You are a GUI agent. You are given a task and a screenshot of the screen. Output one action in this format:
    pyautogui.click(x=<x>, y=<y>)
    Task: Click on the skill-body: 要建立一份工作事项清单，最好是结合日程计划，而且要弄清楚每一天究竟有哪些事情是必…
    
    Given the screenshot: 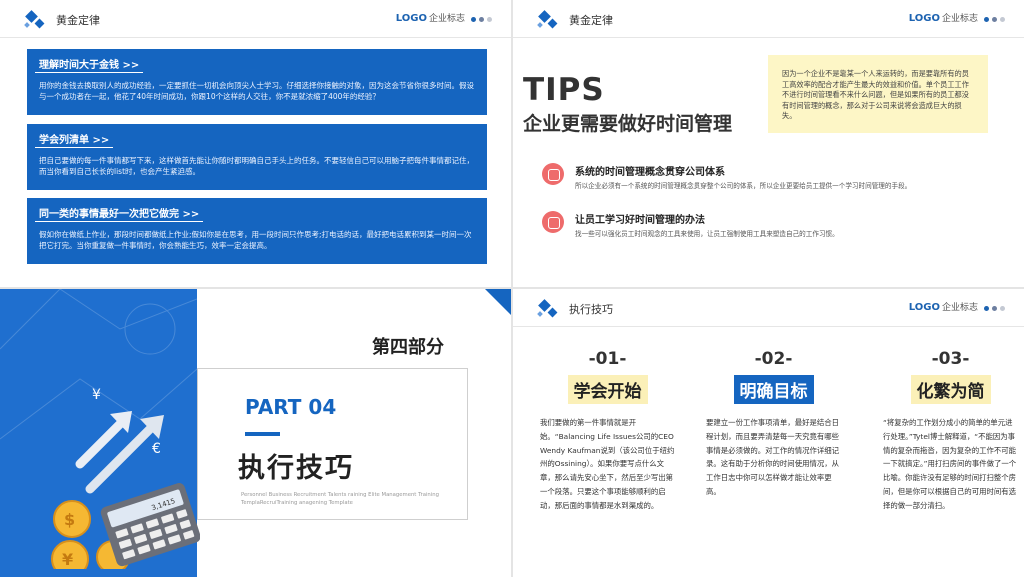 What is the action you would take?
    pyautogui.click(x=773, y=457)
    